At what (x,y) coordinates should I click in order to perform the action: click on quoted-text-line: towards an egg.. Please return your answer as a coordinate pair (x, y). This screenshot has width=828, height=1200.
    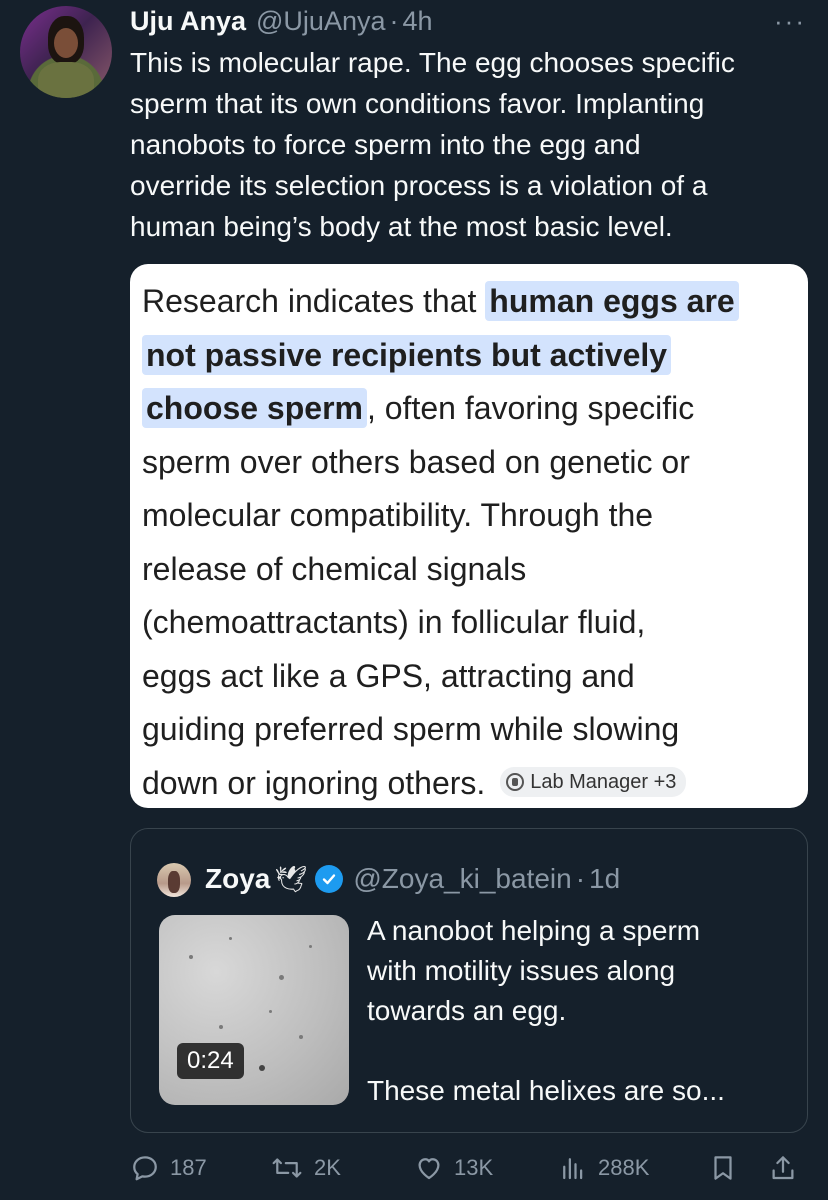
    Looking at the image, I should click on (467, 1010).